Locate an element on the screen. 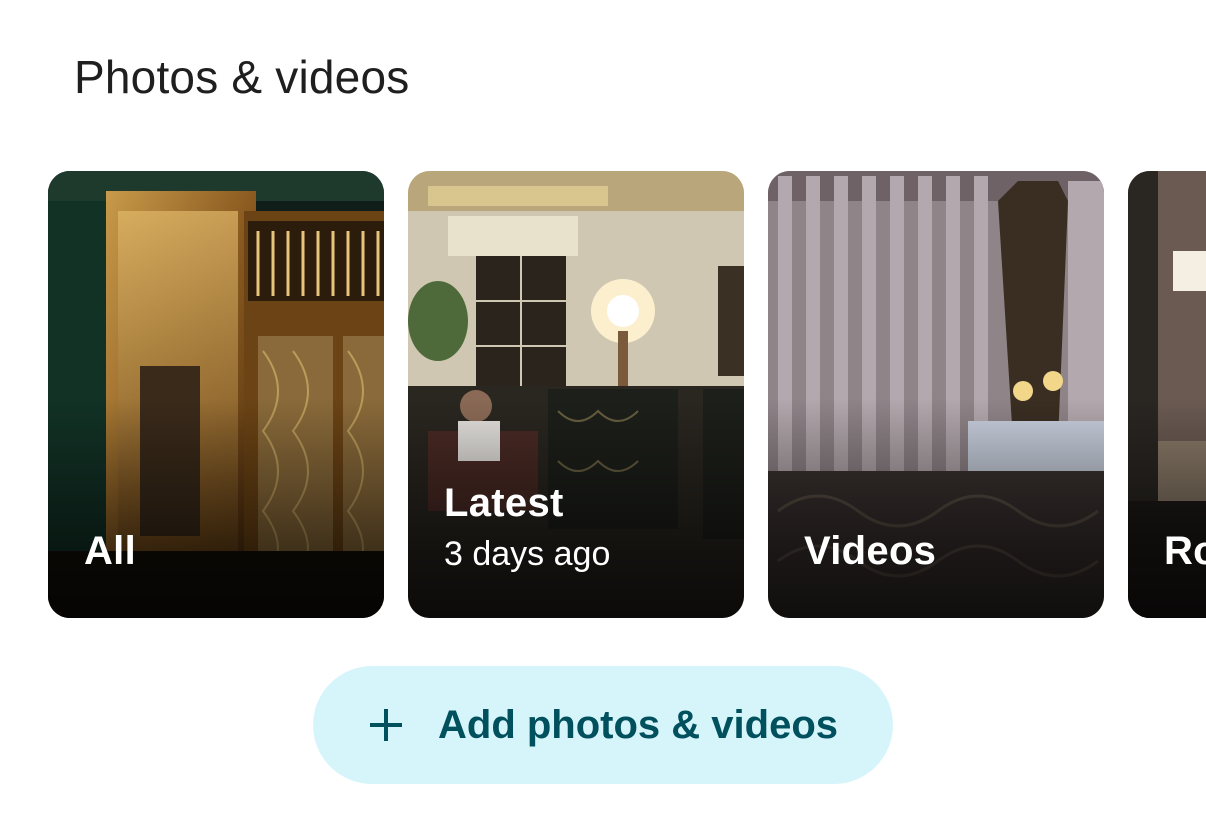 This screenshot has height=822, width=1206. add-photos-videos-button: Add photos & videos is located at coordinates (603, 725).